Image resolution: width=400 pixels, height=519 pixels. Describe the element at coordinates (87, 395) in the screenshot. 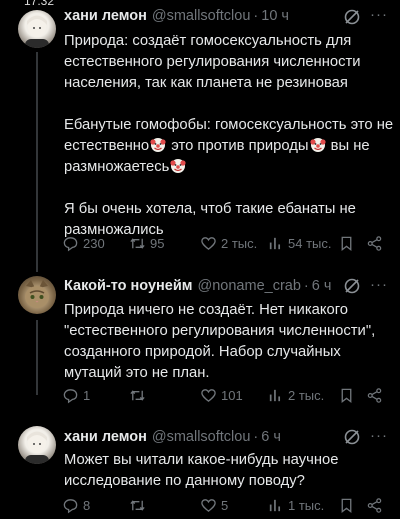

I see `reply-count: 1` at that location.